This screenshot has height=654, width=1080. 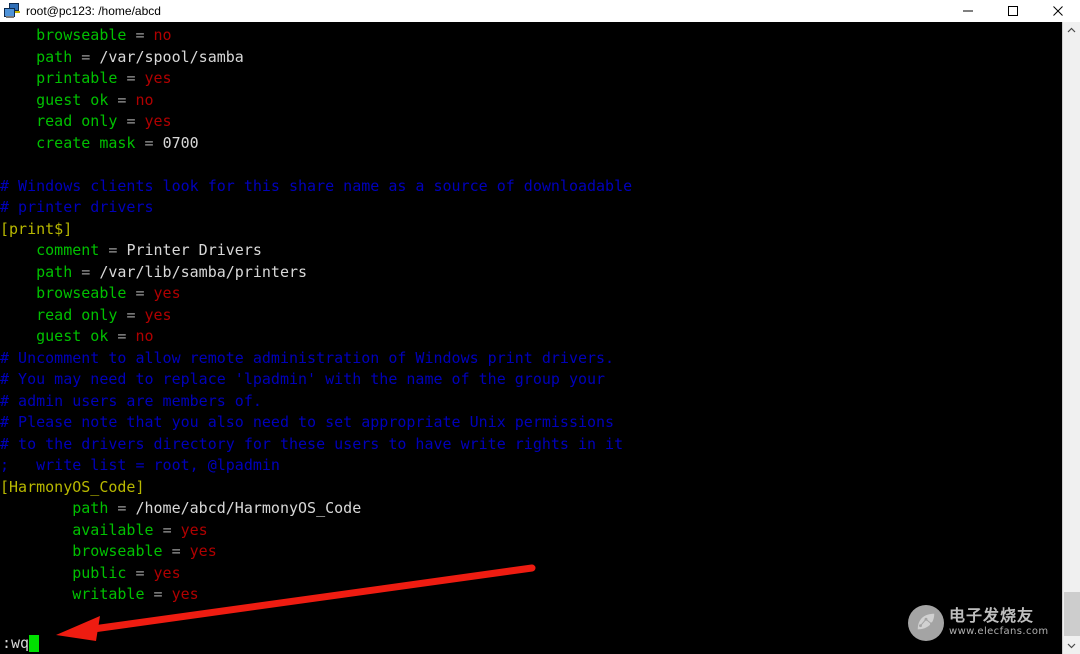 What do you see at coordinates (34, 643) in the screenshot?
I see `terminal-cursor` at bounding box center [34, 643].